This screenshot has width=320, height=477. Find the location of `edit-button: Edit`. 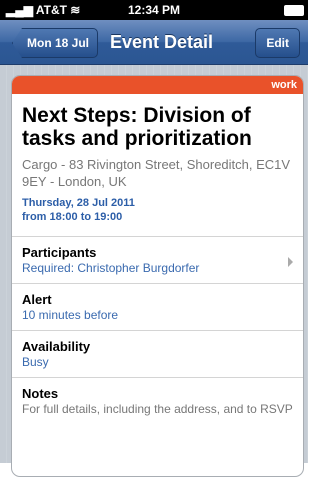

edit-button: Edit is located at coordinates (277, 43).